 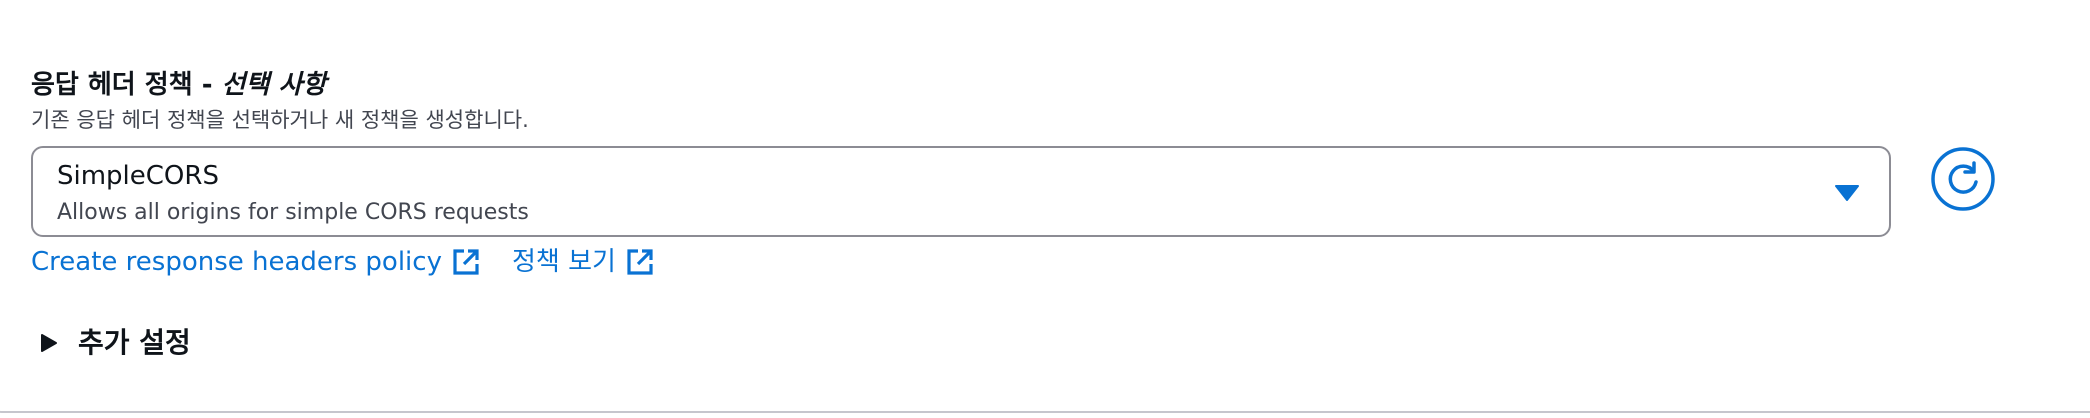 I want to click on field-description: 기존 응답 헤더 정책을 선택하거나 새 정책을 생성합니다., so click(x=280, y=120).